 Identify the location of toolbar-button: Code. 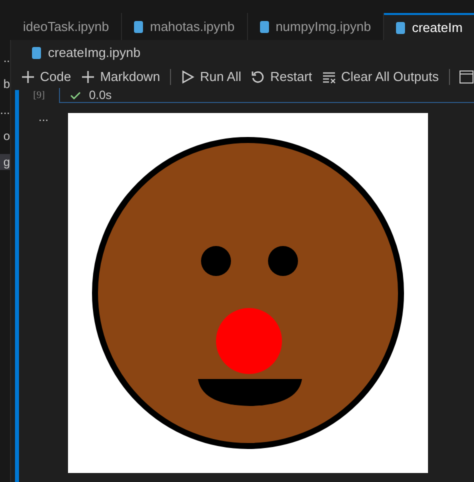
(46, 76).